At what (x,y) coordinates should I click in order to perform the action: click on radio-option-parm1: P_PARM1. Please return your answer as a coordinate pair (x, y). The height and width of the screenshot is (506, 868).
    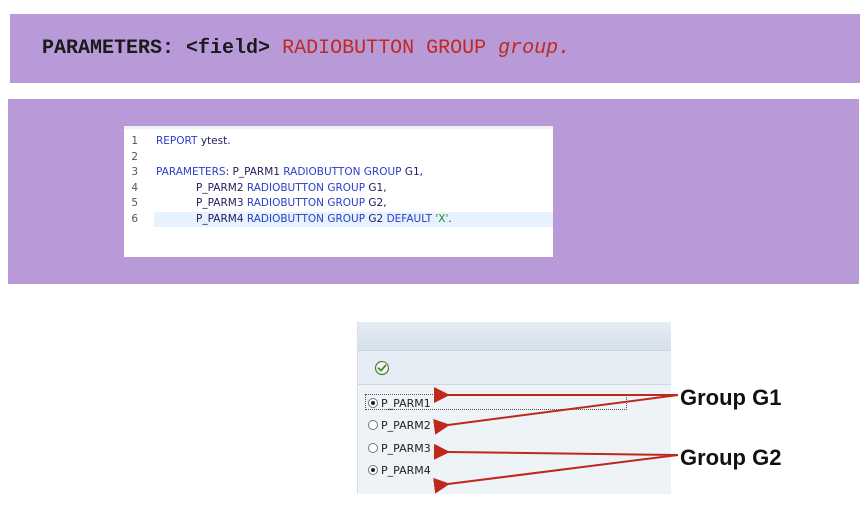
    Looking at the image, I should click on (399, 403).